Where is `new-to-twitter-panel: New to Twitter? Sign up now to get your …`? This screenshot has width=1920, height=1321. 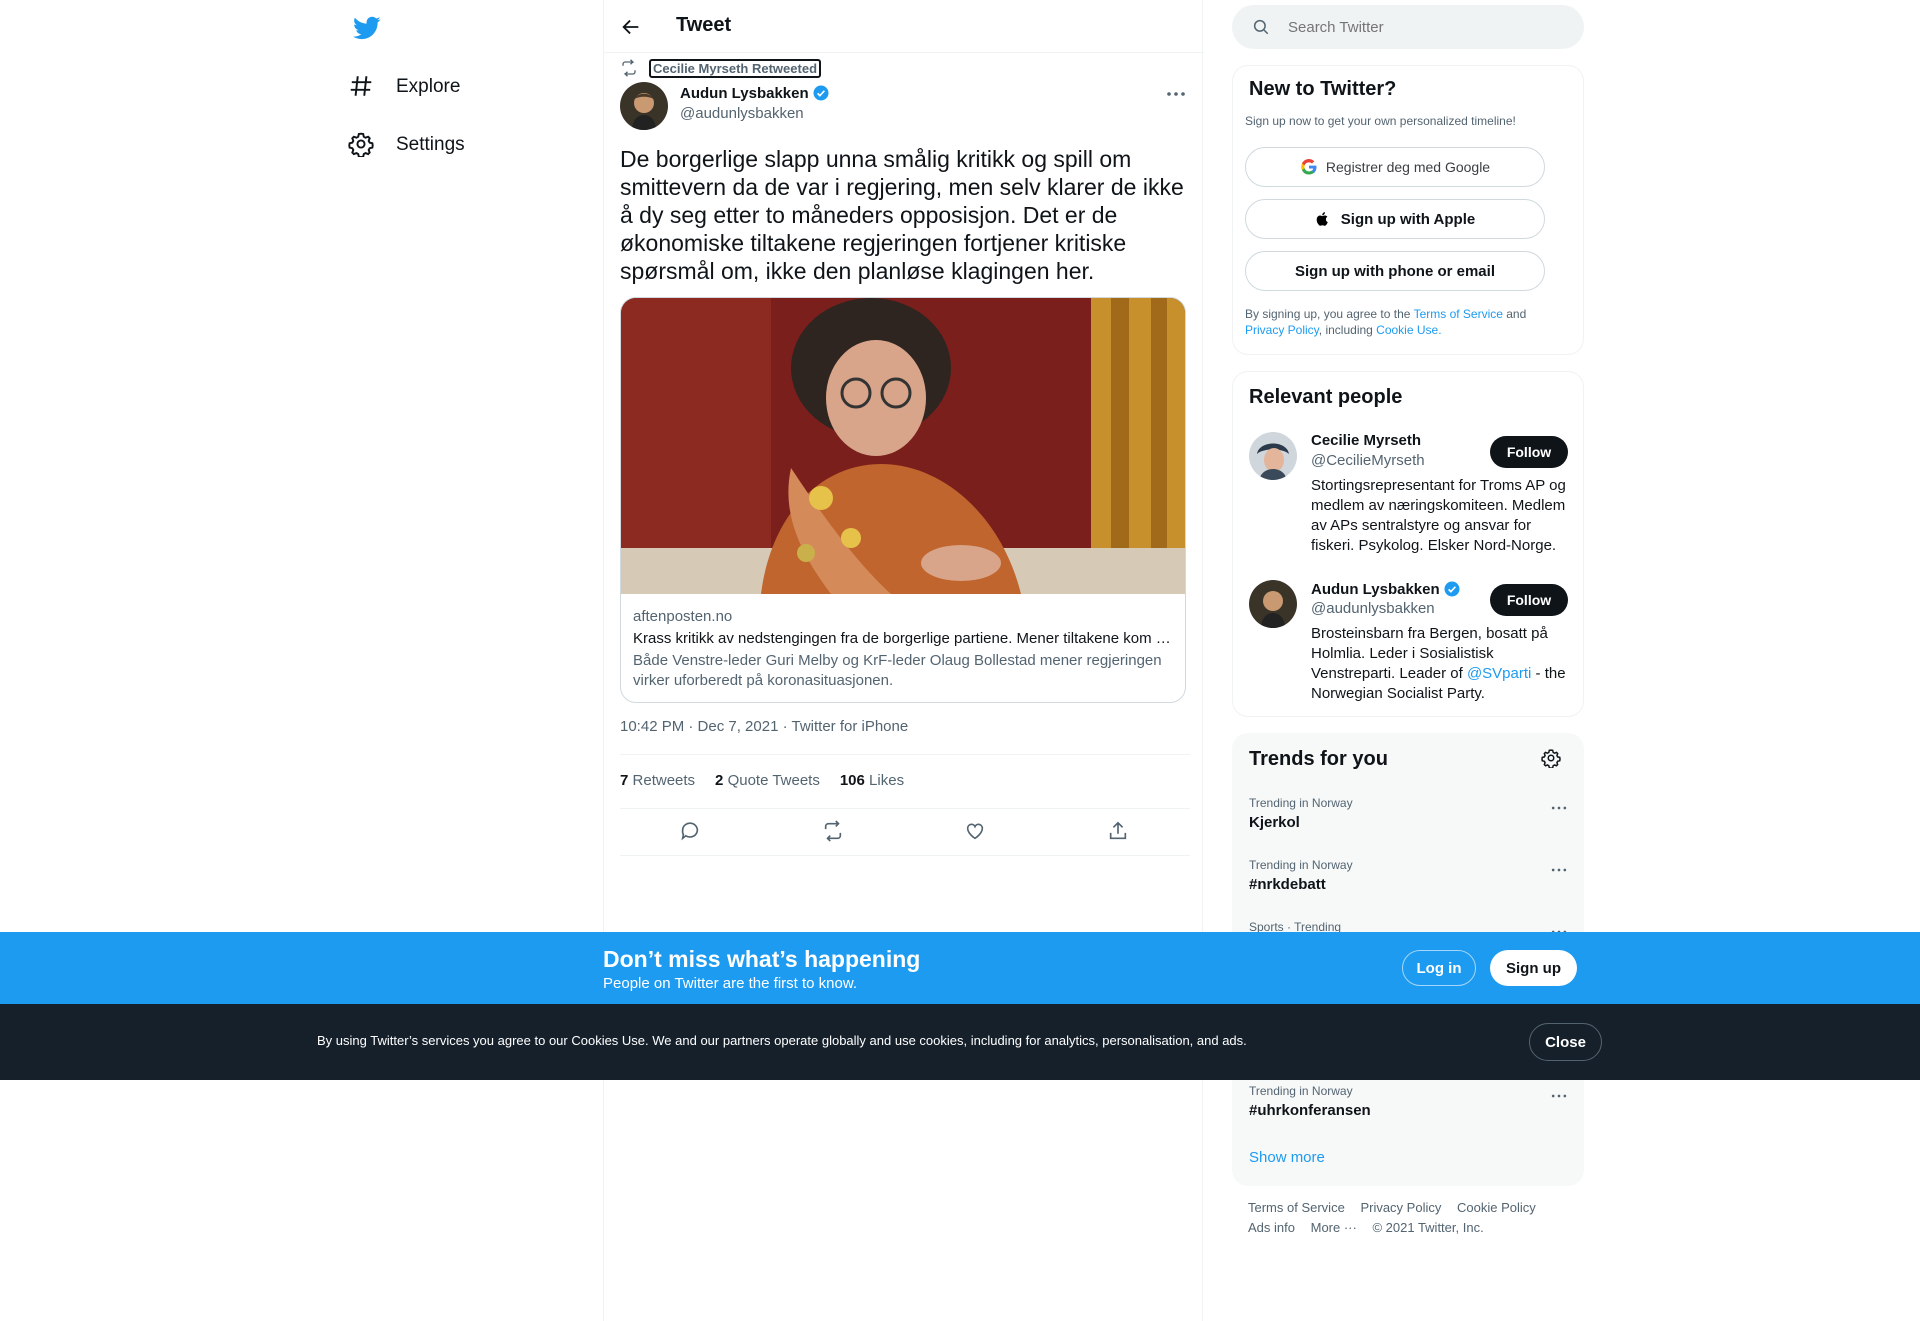 new-to-twitter-panel: New to Twitter? Sign up now to get your … is located at coordinates (1408, 210).